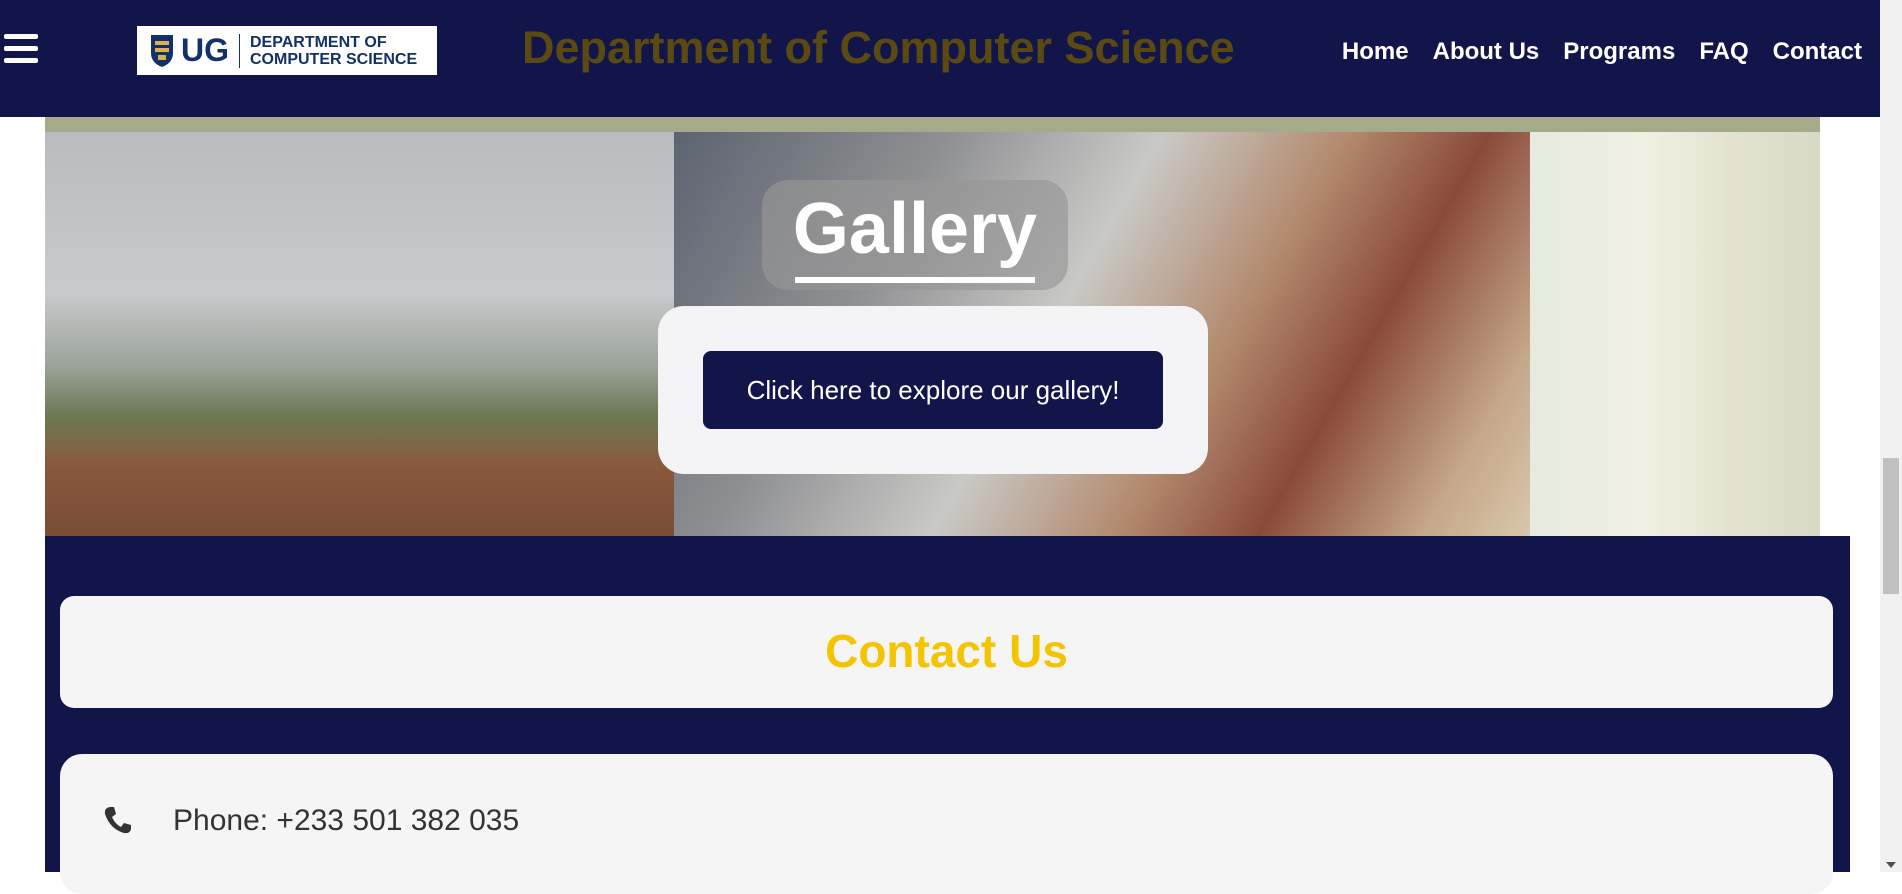 The width and height of the screenshot is (1902, 894). I want to click on nav-programs-link: Programs, so click(1619, 52).